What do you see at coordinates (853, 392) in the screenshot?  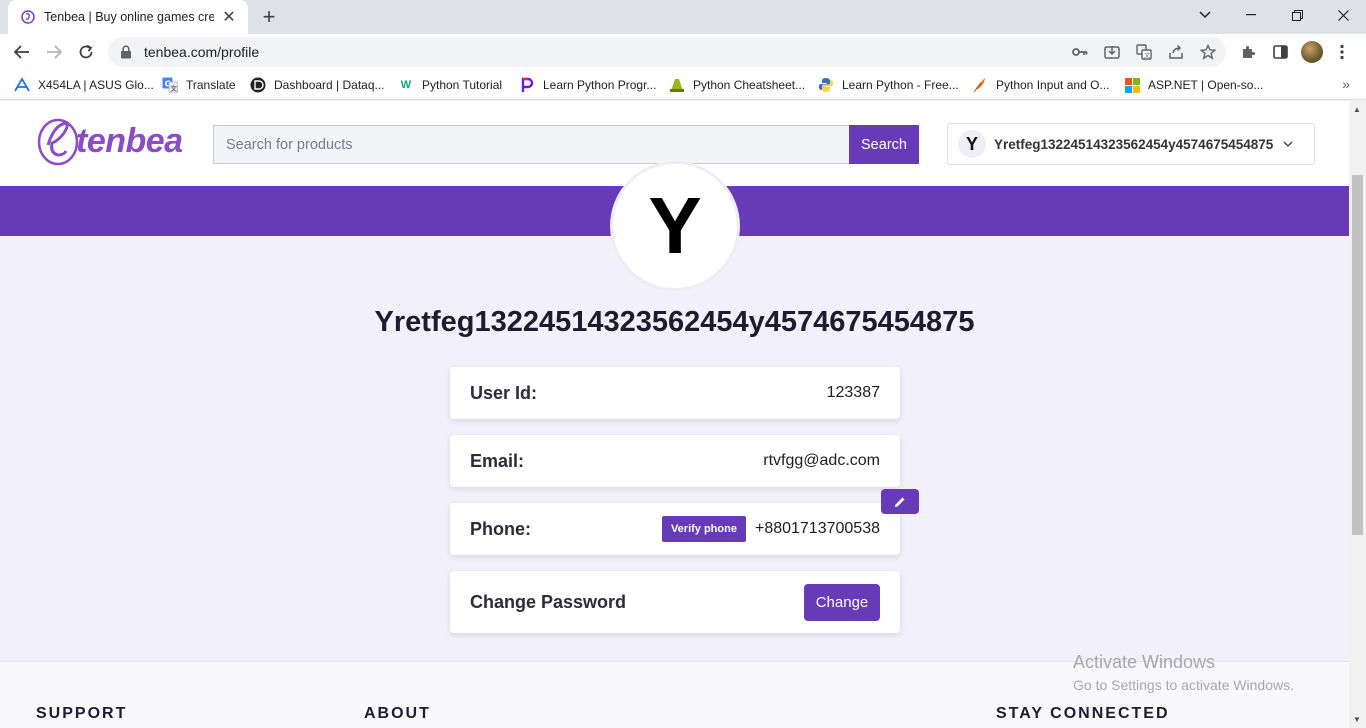 I see `user-id-value: 123387` at bounding box center [853, 392].